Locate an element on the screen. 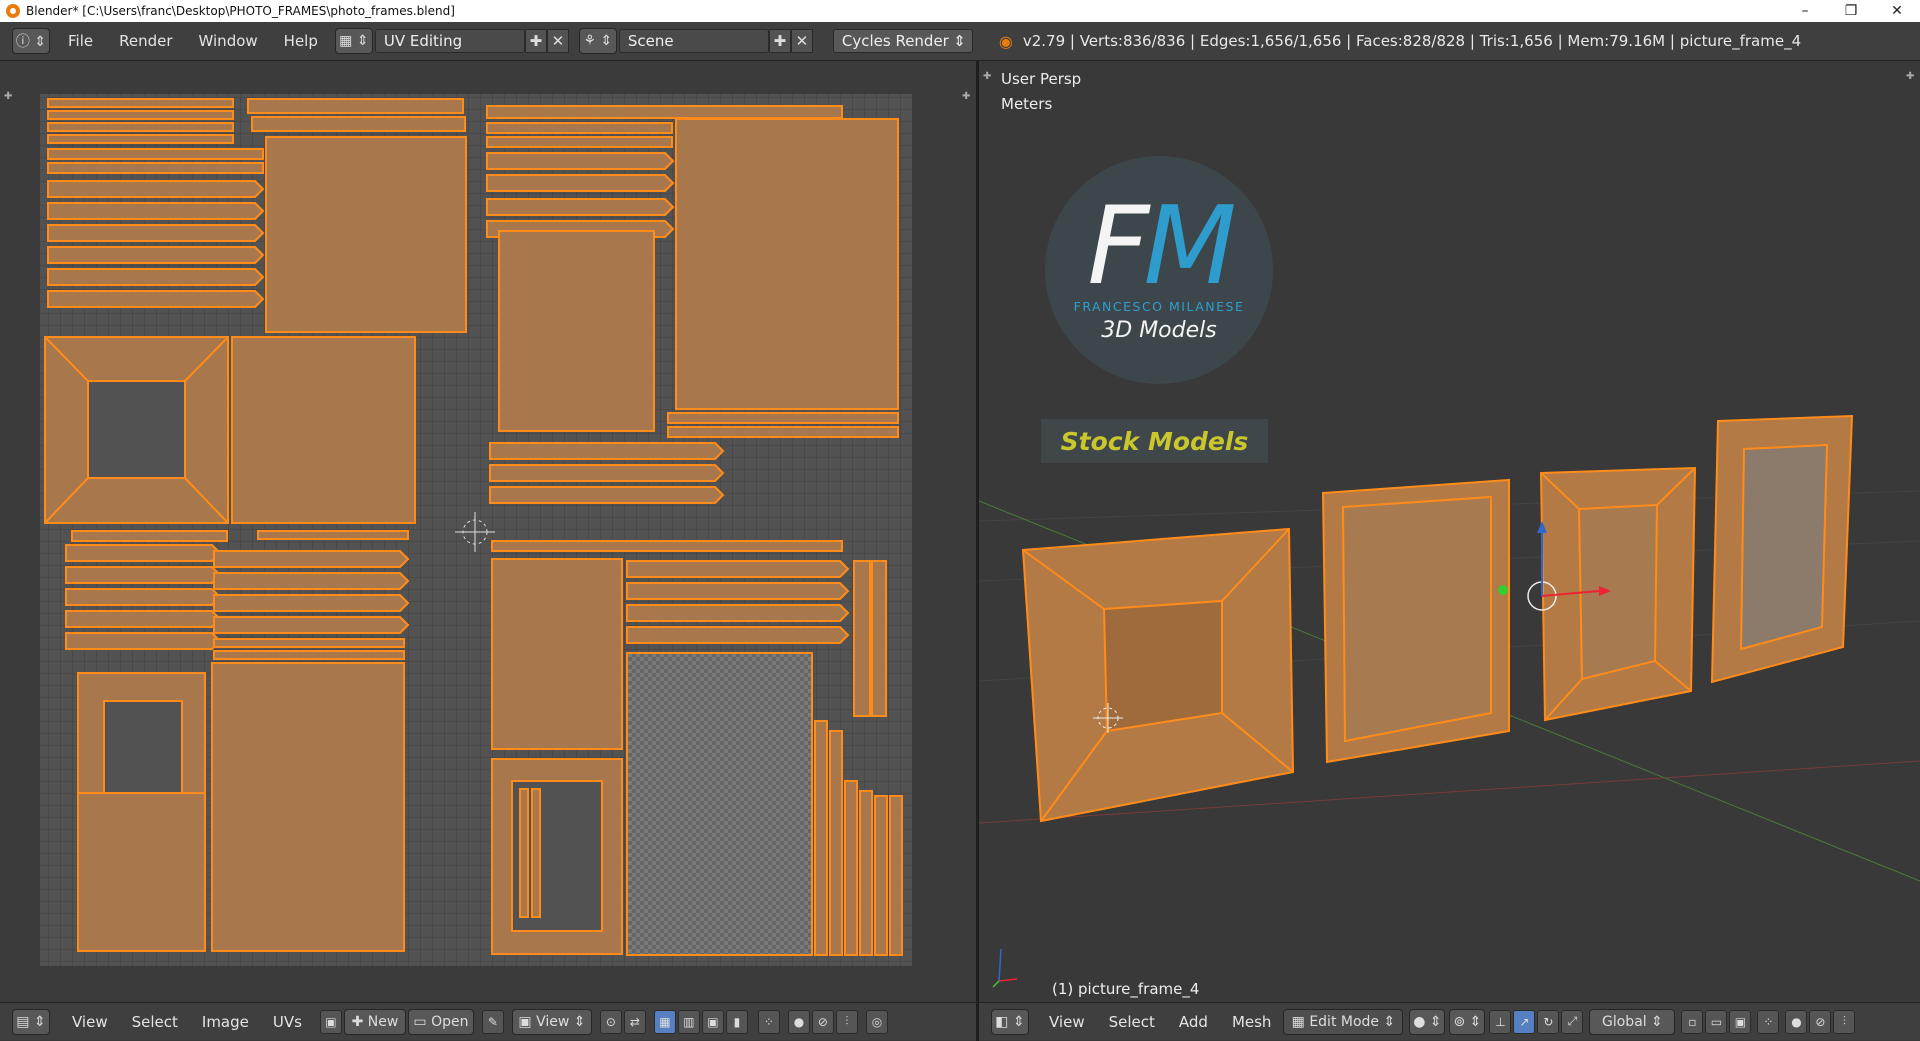  render-engine-select: Cycles Render ⇕ is located at coordinates (902, 41).